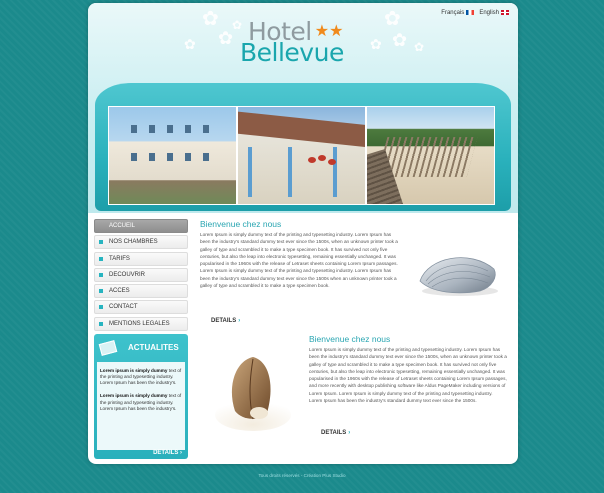 The width and height of the screenshot is (604, 493). I want to click on roof-shape, so click(301, 130).